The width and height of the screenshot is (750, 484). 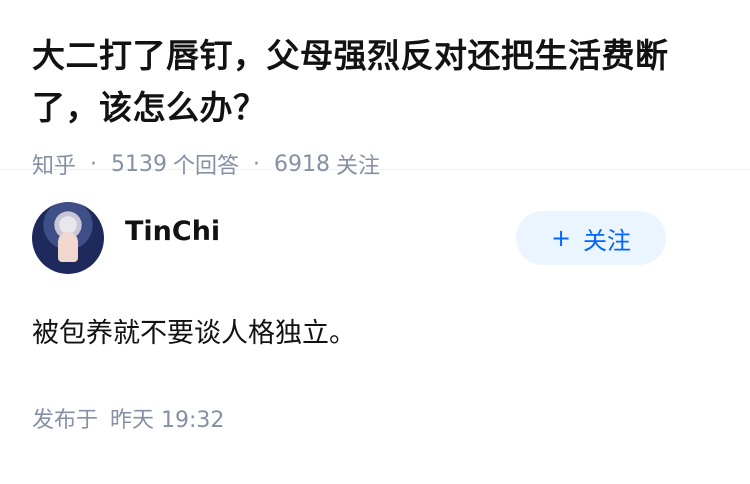 What do you see at coordinates (167, 420) in the screenshot?
I see `published-time-value: 昨天 19:32` at bounding box center [167, 420].